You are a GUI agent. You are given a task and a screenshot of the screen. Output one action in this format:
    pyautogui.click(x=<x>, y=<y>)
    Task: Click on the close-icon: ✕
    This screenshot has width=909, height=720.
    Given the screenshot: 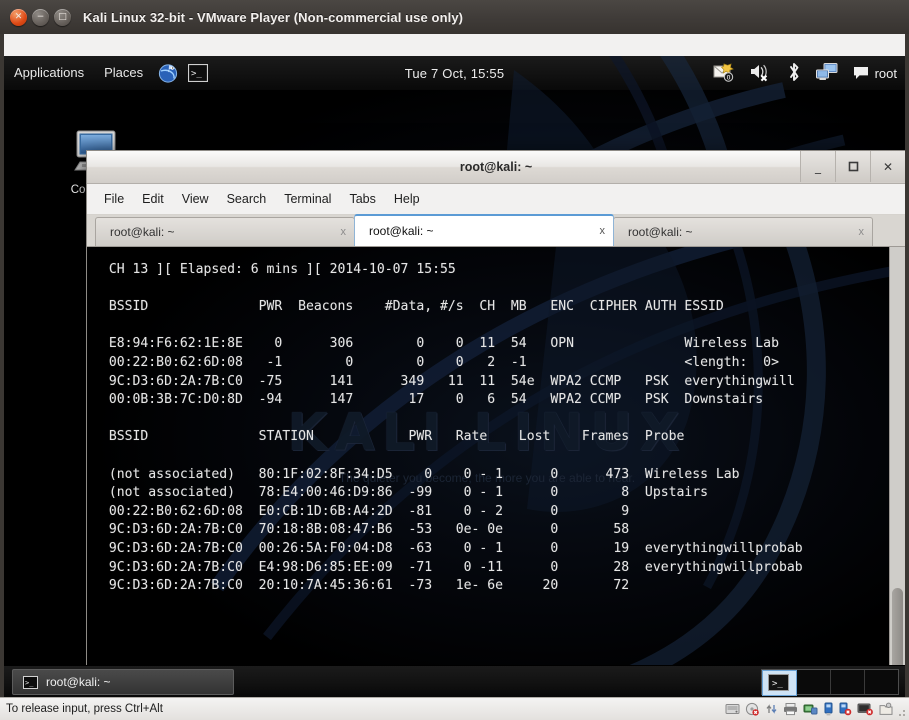 What is the action you would take?
    pyautogui.click(x=18, y=16)
    